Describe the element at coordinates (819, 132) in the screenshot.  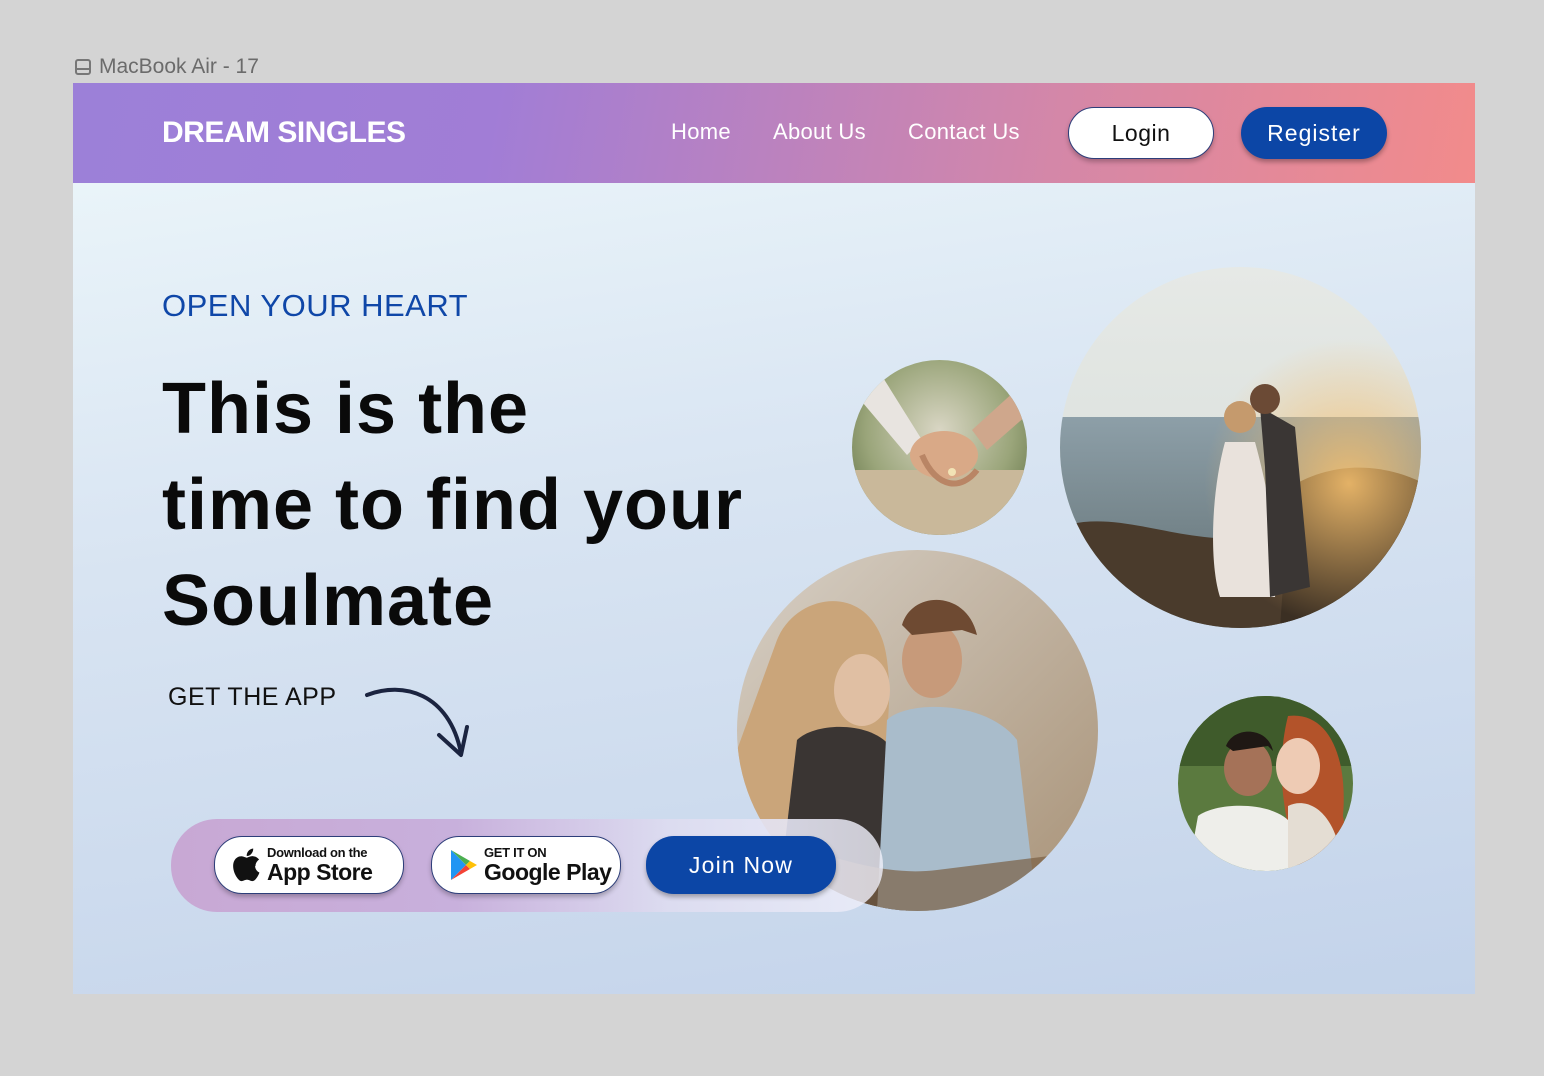
I see `nav-link-about: About Us` at that location.